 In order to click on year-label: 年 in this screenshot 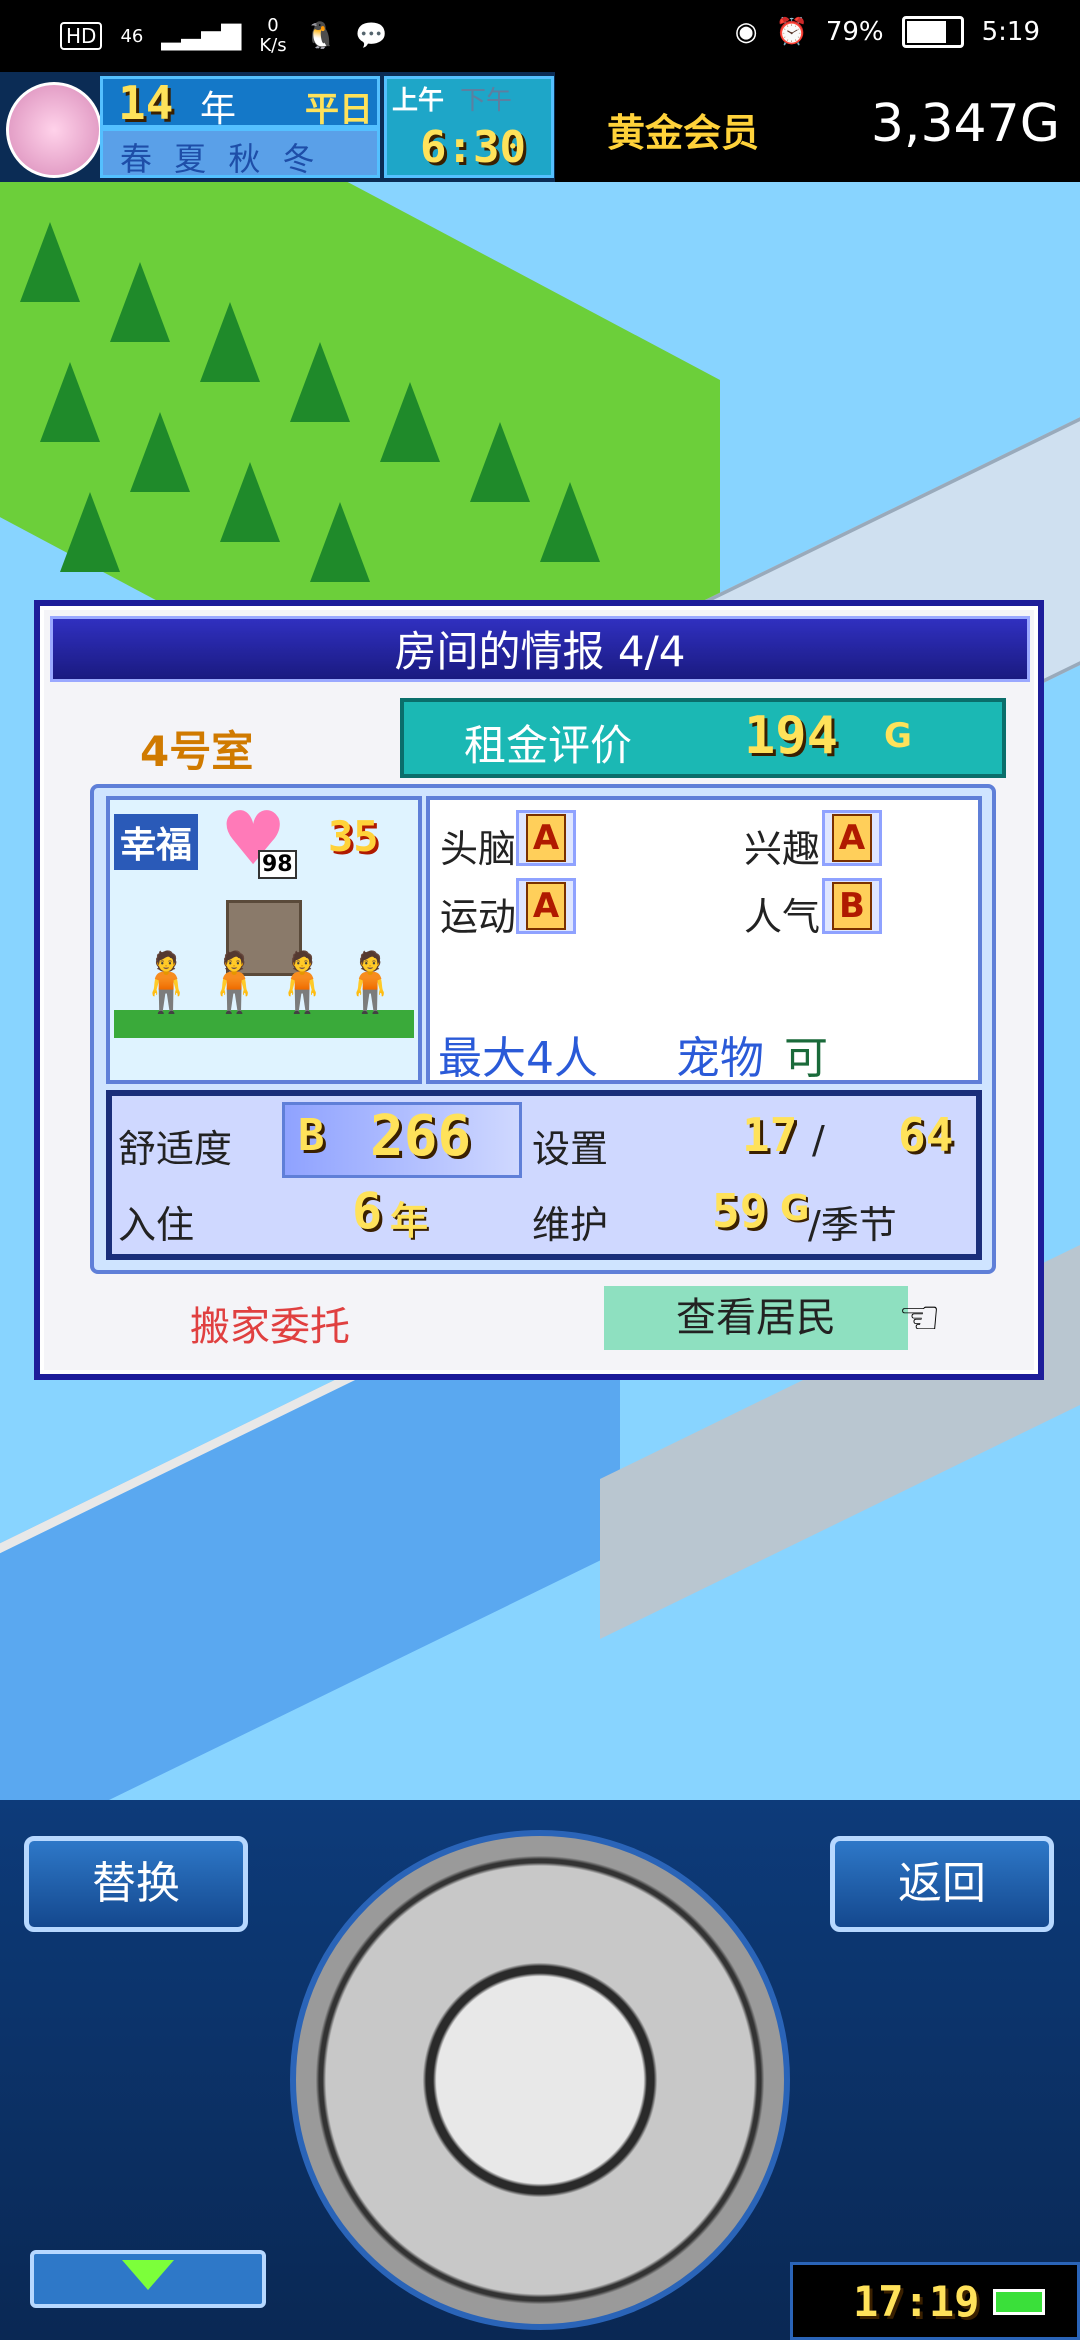, I will do `click(218, 109)`.